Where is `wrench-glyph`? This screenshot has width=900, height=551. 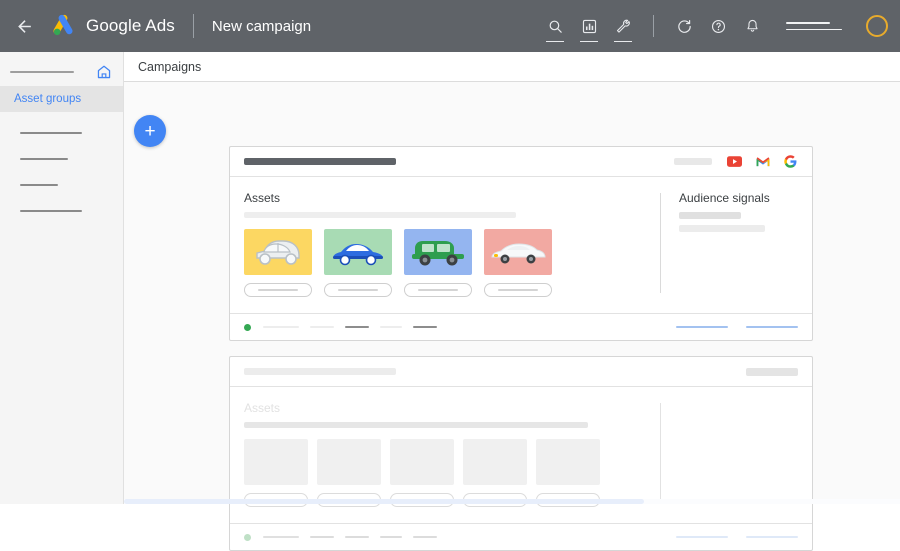 wrench-glyph is located at coordinates (623, 26).